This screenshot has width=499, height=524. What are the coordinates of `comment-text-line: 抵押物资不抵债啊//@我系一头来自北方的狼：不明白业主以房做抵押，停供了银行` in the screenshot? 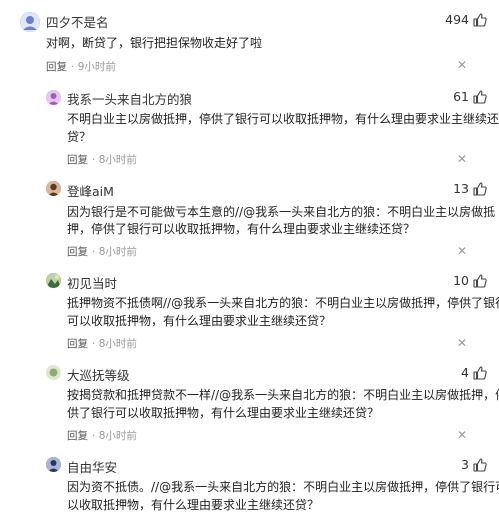 It's located at (283, 303).